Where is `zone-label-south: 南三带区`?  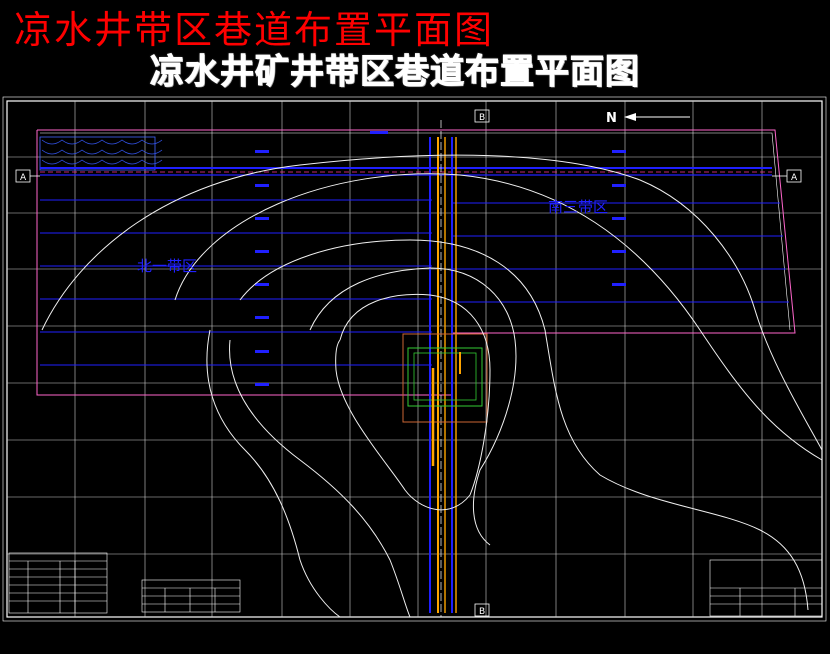 zone-label-south: 南三带区 is located at coordinates (578, 207).